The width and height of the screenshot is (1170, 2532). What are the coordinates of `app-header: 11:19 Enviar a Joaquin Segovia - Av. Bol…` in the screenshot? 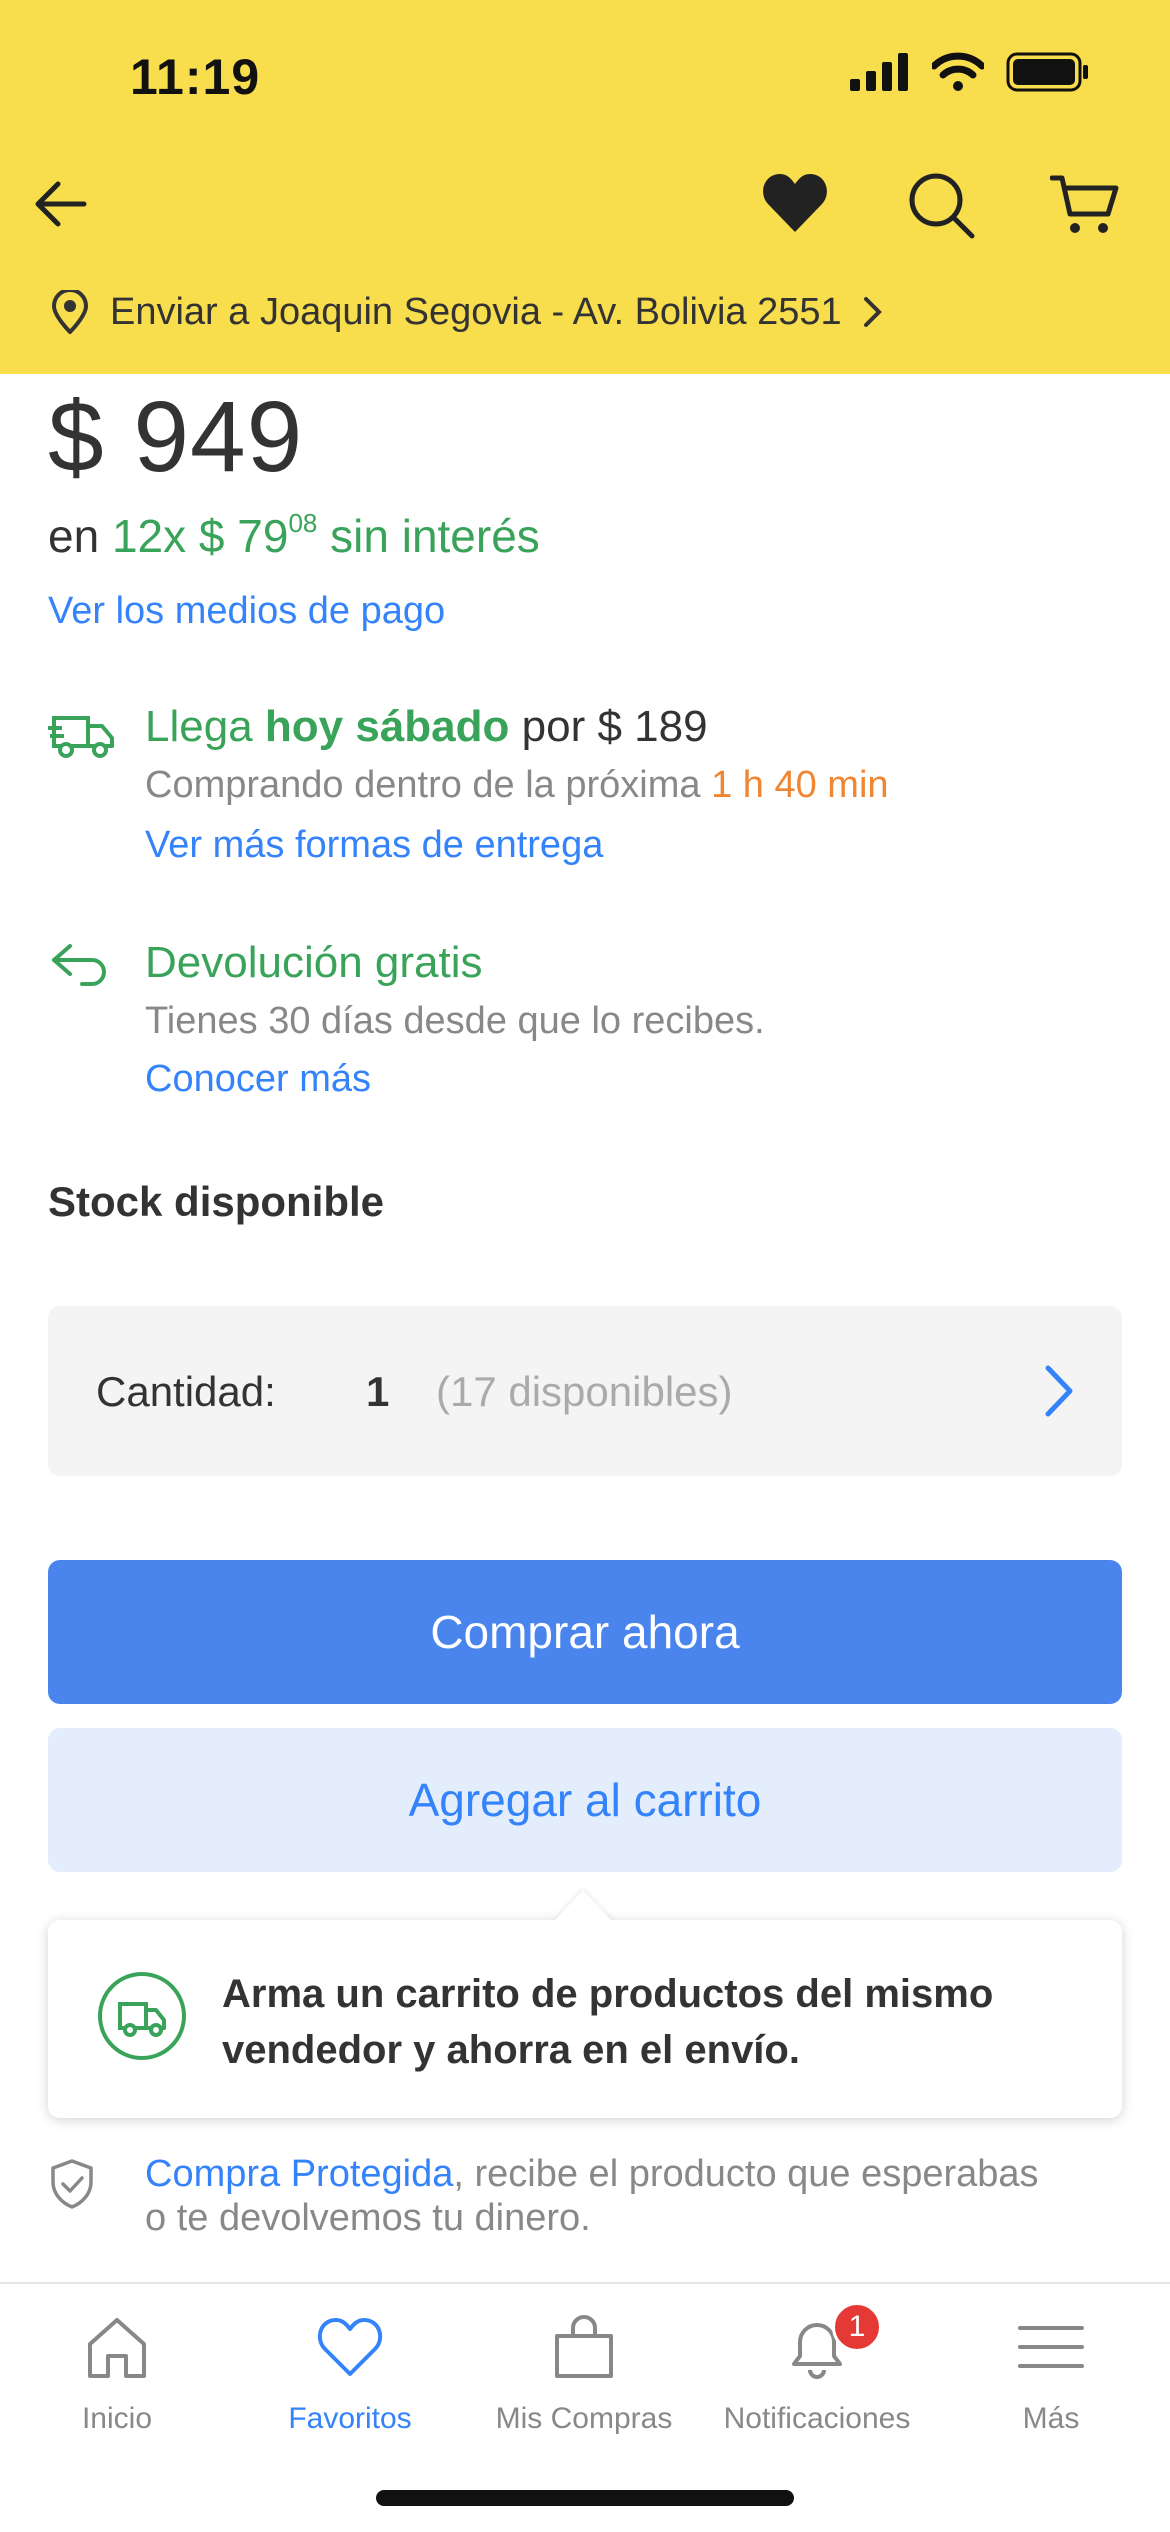 It's located at (585, 187).